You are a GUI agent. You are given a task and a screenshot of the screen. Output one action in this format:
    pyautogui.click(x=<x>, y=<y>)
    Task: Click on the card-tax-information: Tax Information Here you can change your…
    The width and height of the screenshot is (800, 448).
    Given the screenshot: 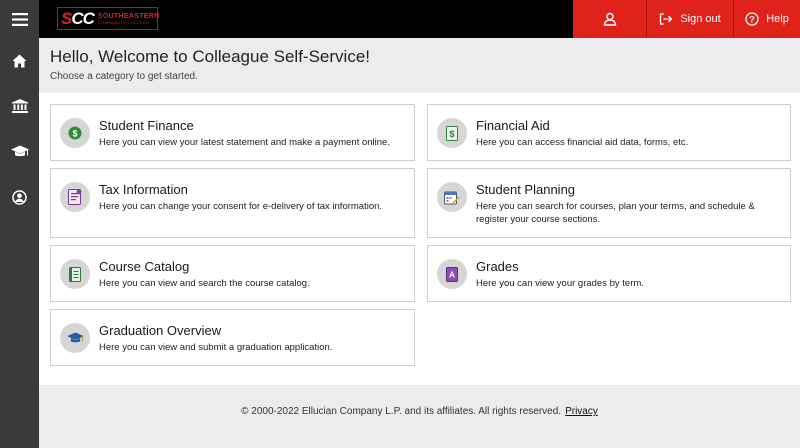 What is the action you would take?
    pyautogui.click(x=232, y=203)
    